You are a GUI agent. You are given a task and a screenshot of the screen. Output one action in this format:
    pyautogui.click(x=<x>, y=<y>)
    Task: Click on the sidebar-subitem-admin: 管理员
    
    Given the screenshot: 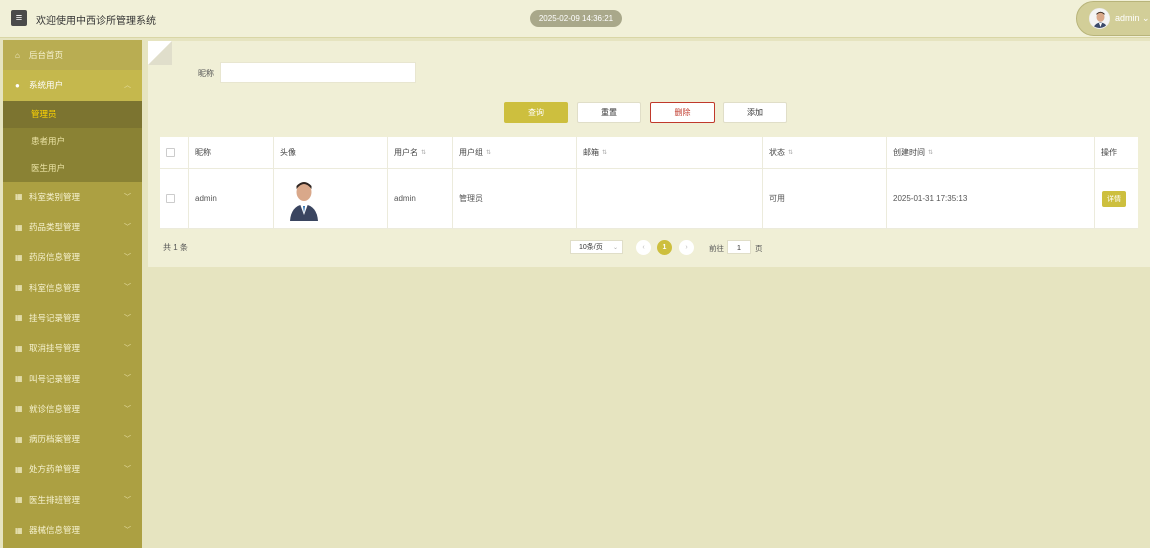 What is the action you would take?
    pyautogui.click(x=72, y=114)
    